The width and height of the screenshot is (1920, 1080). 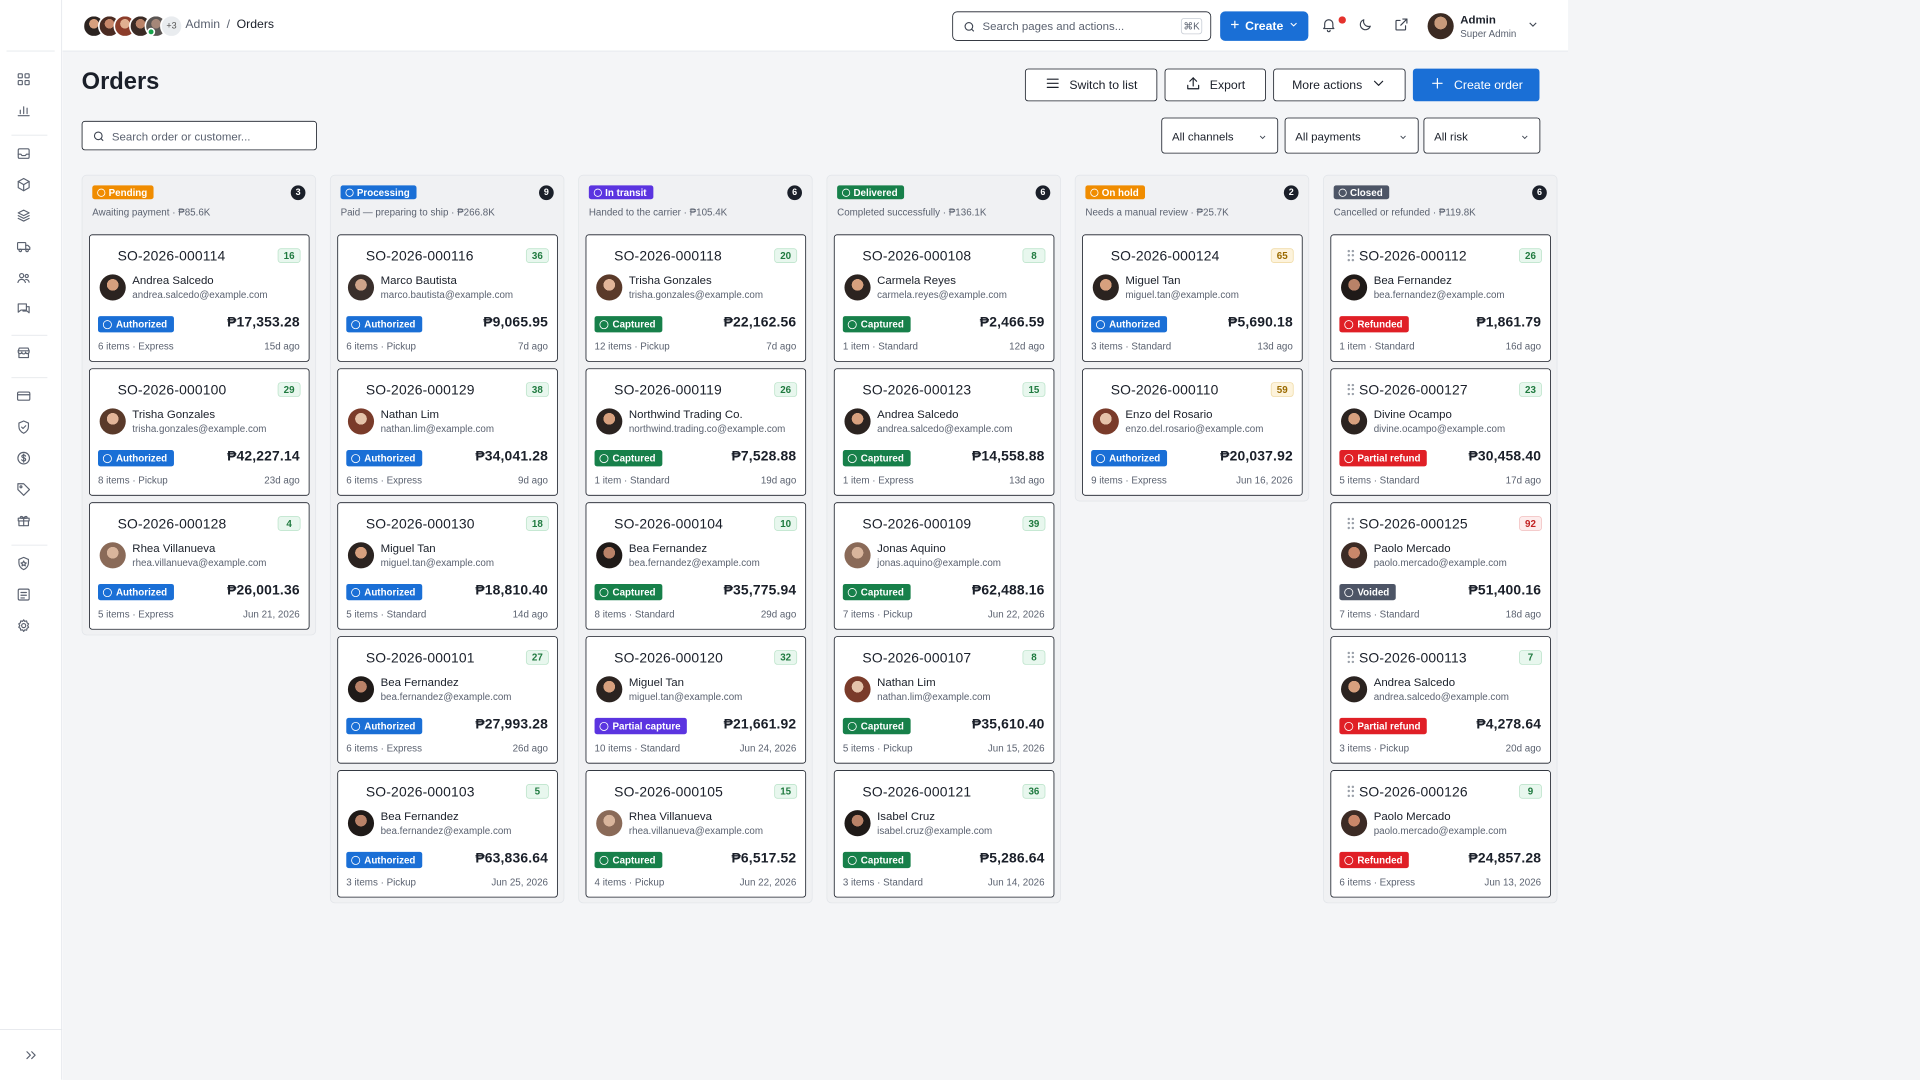 I want to click on messages-icon, so click(x=24, y=309).